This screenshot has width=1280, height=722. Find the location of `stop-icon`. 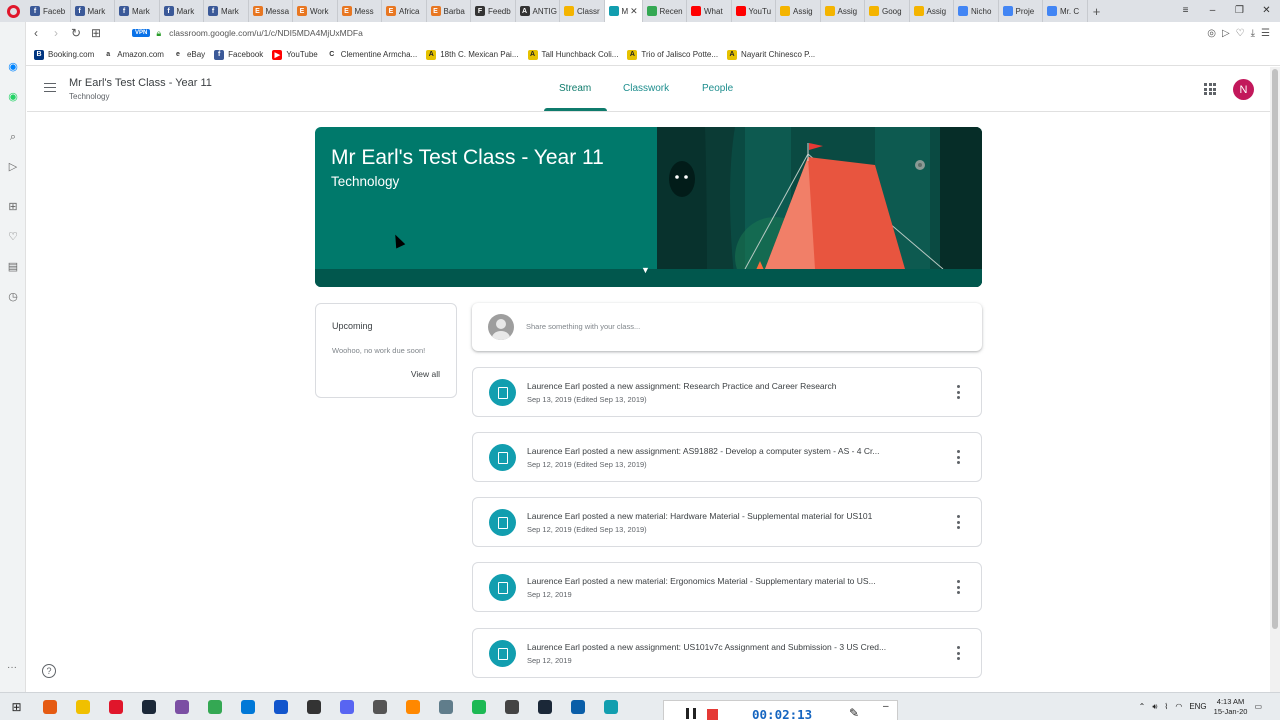

stop-icon is located at coordinates (712, 714).